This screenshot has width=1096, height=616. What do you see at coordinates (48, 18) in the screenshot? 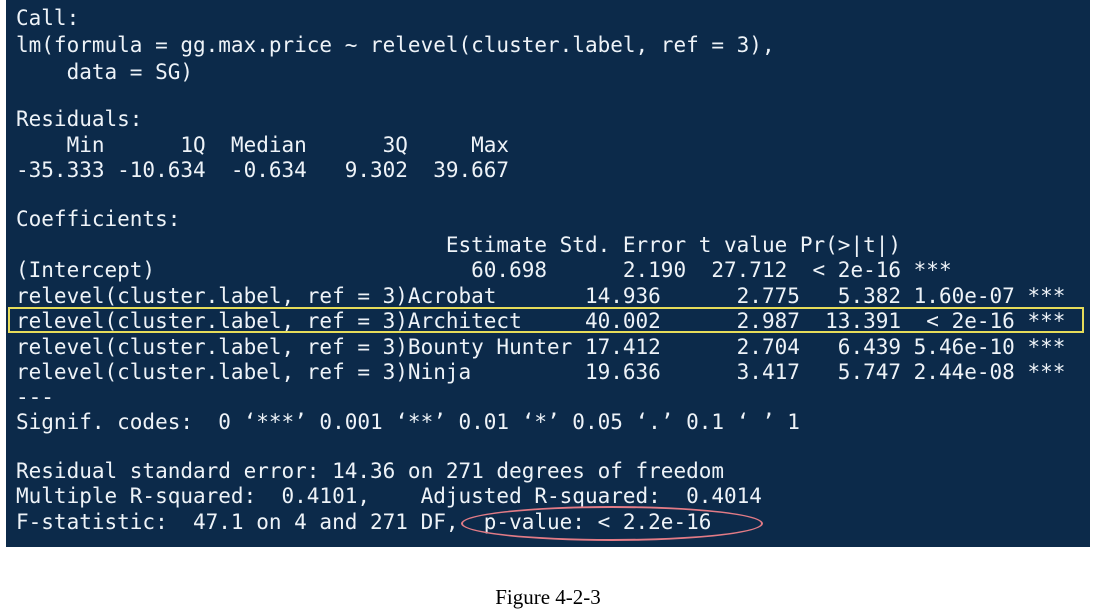
I see `call-header: Call:` at bounding box center [48, 18].